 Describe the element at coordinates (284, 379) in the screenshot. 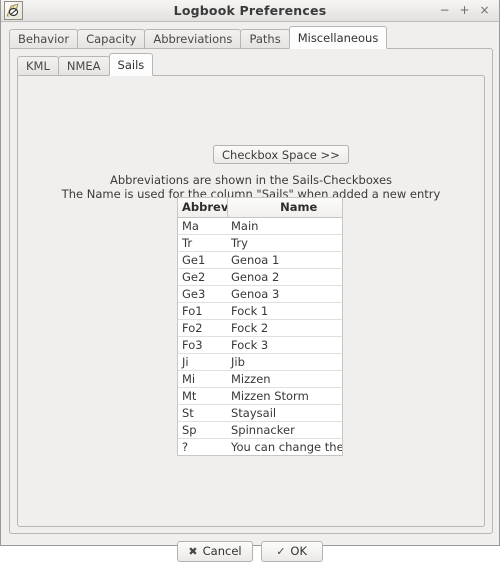

I see `cell-name: Mizzen` at that location.